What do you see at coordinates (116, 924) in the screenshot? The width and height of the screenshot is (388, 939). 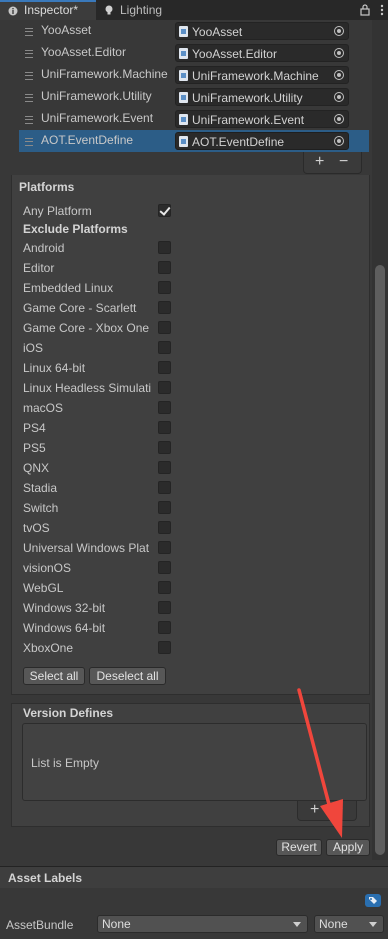 I see `assetbundle-value: None` at bounding box center [116, 924].